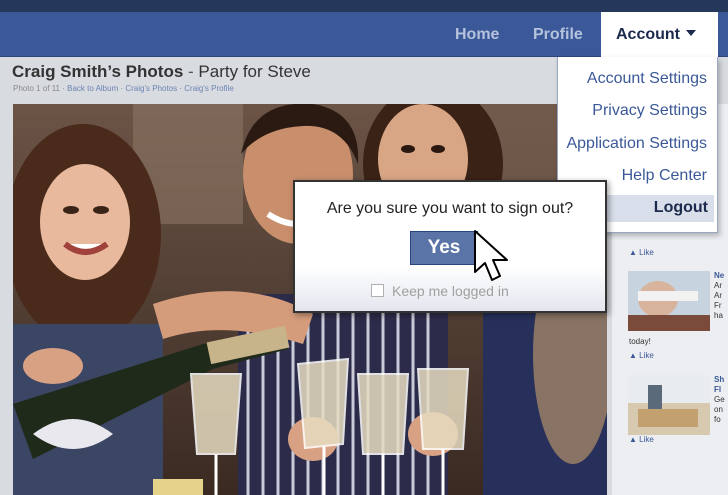  Describe the element at coordinates (36, 88) in the screenshot. I see `photo-count: Photo 1 of 11` at that location.